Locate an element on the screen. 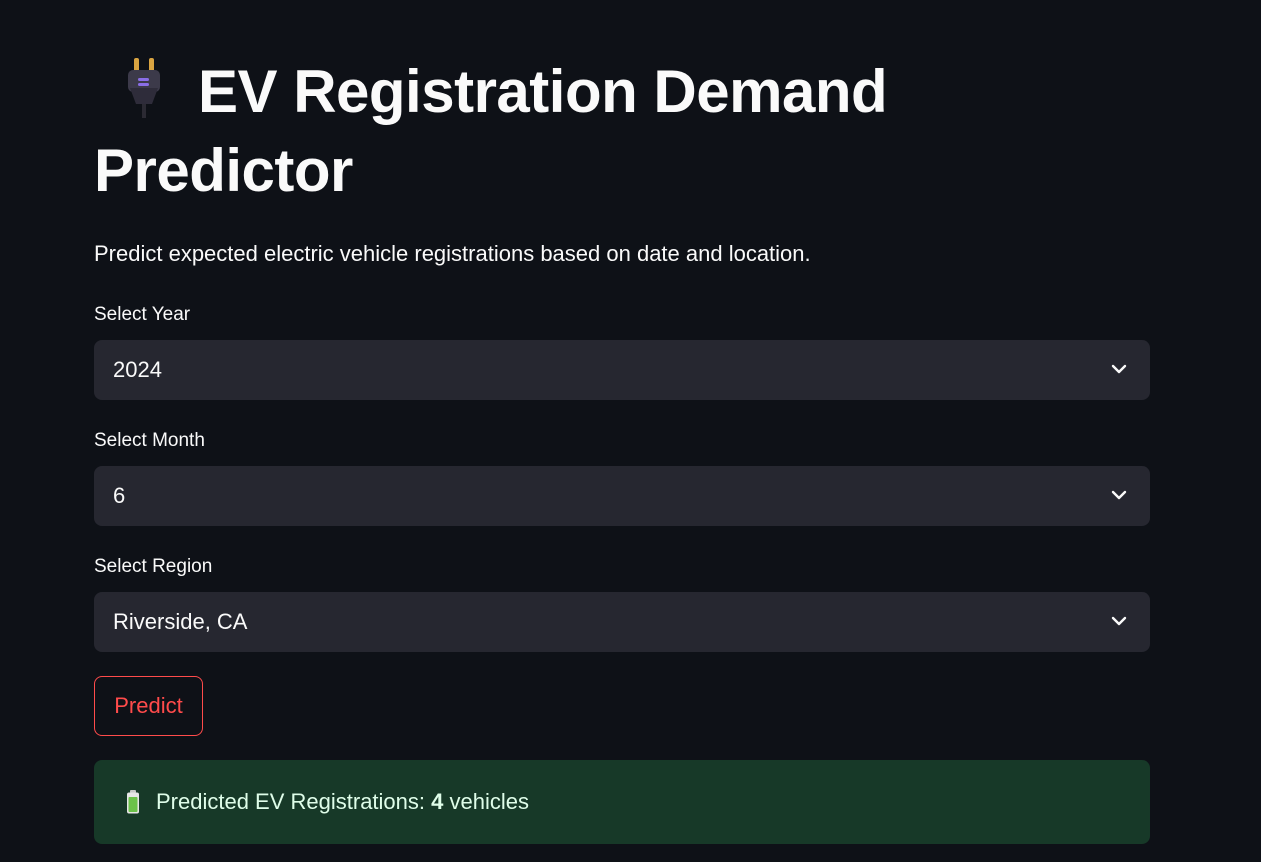 This screenshot has height=862, width=1261. predict-button: Predict is located at coordinates (148, 706).